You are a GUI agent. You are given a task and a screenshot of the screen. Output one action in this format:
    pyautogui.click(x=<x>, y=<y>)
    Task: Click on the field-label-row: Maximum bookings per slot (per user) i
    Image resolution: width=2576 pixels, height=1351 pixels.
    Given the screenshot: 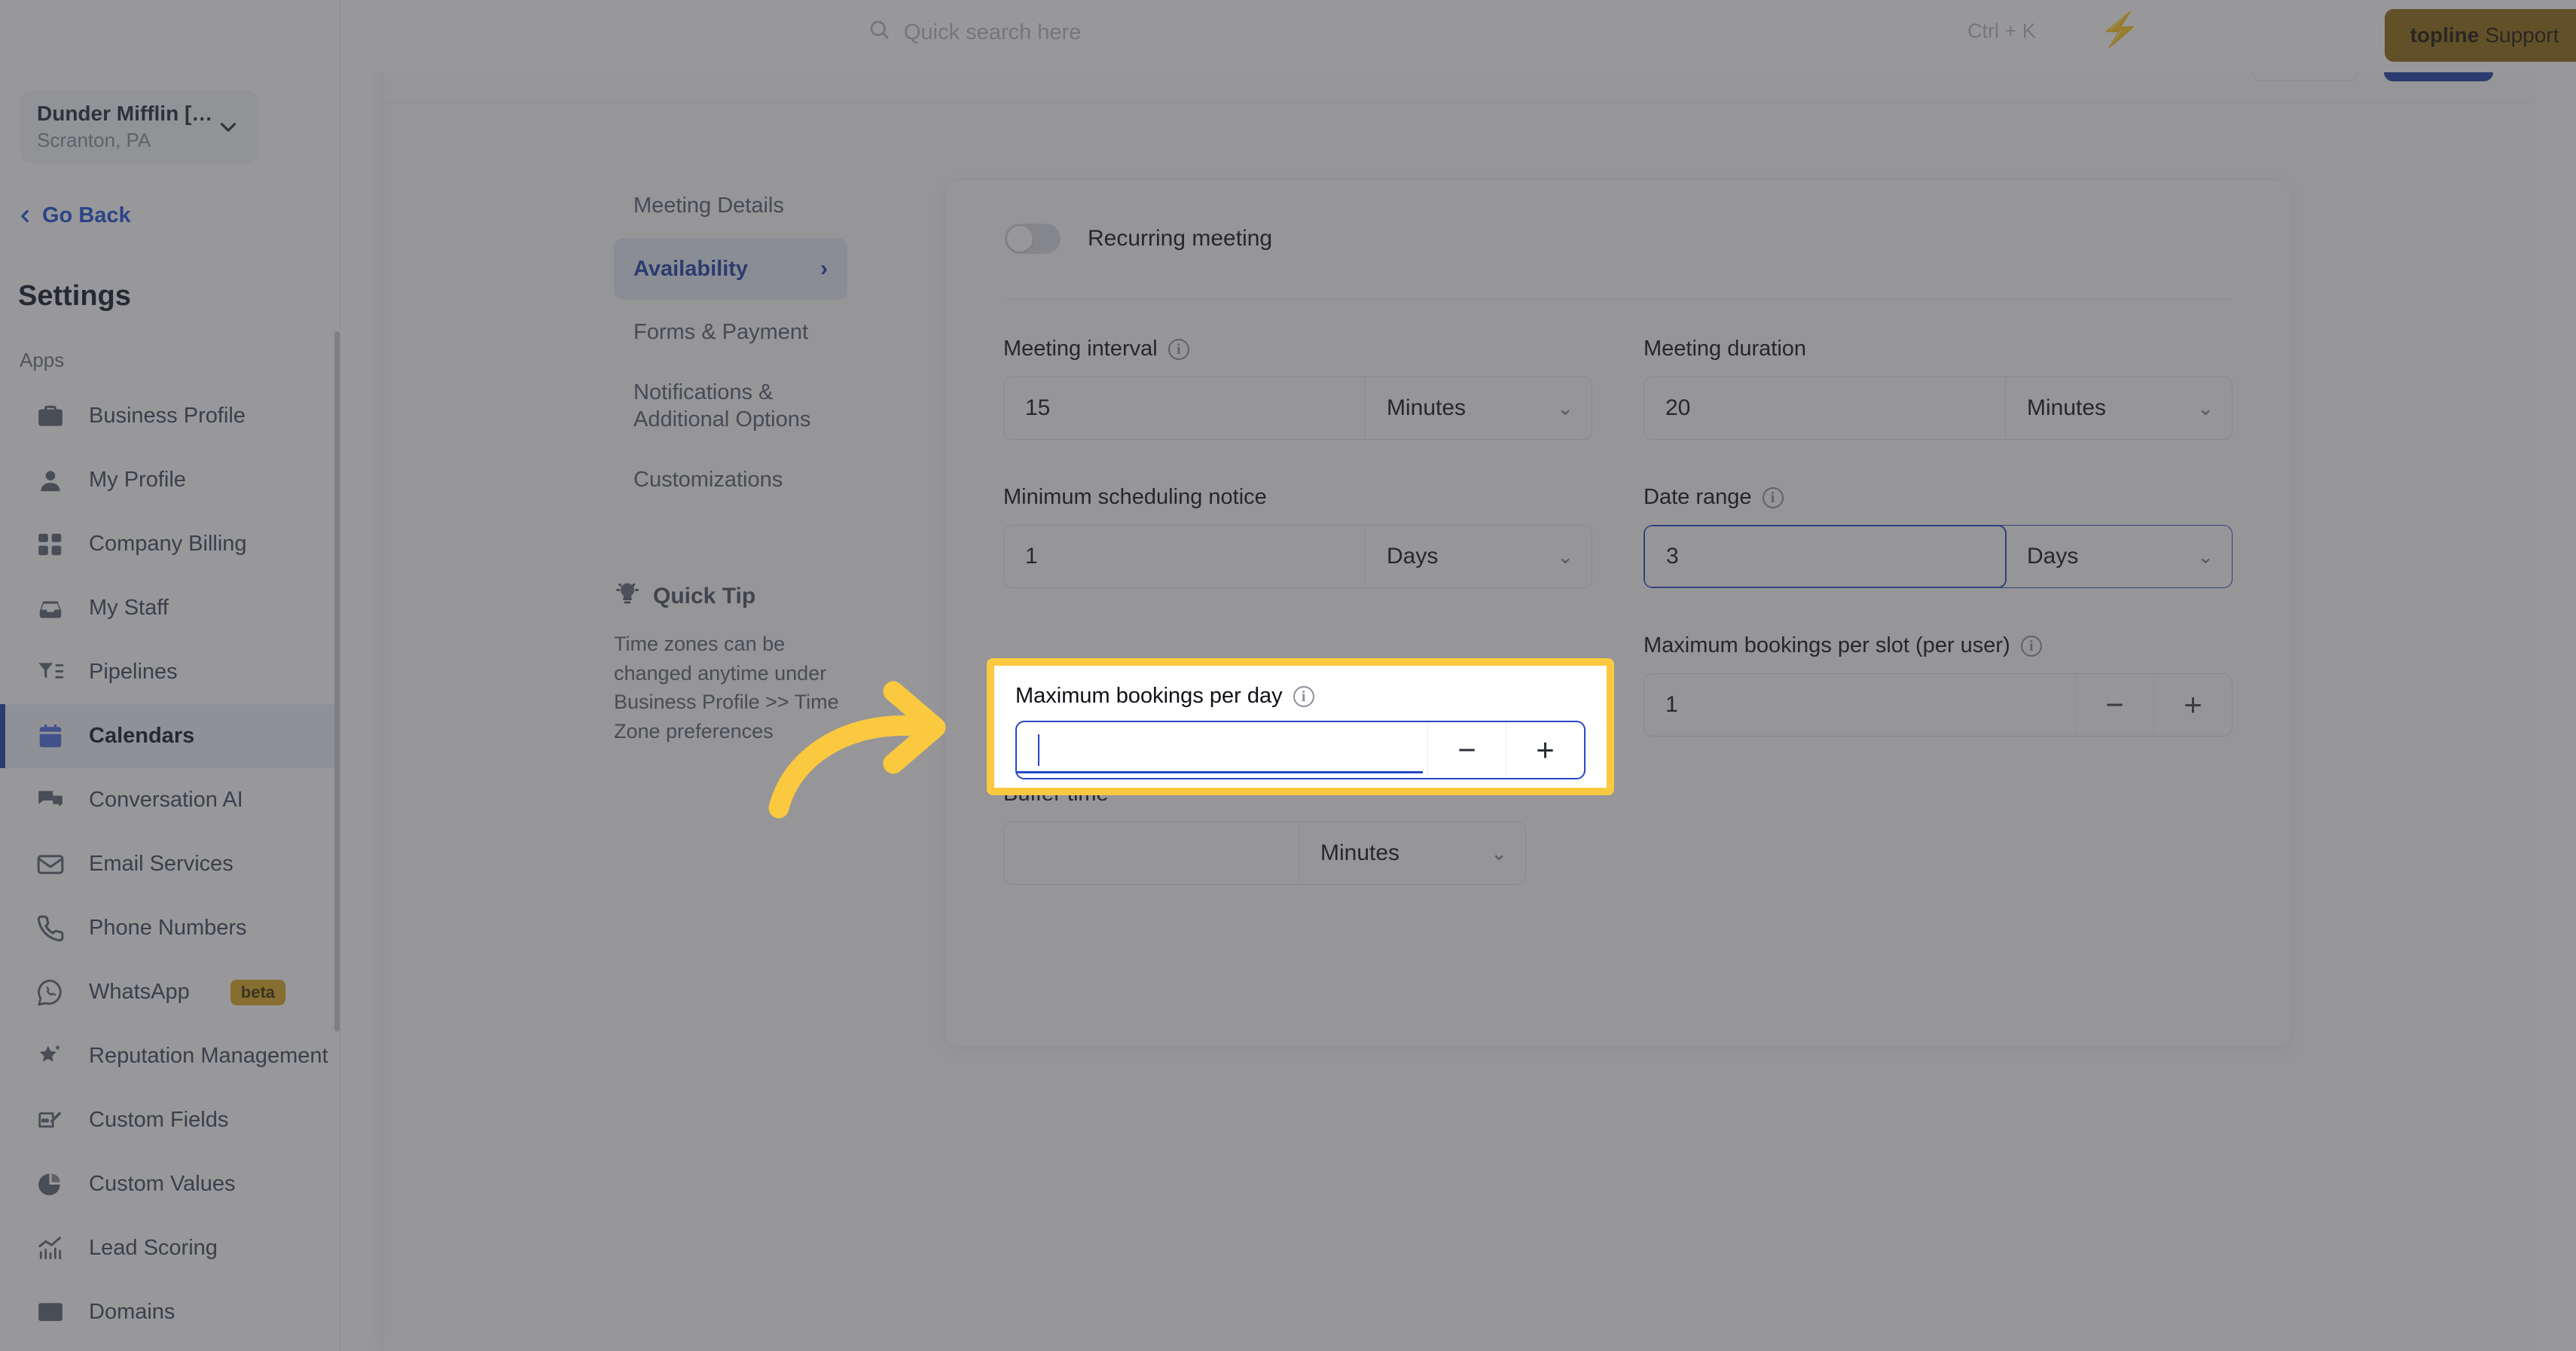 What is the action you would take?
    pyautogui.click(x=1939, y=645)
    